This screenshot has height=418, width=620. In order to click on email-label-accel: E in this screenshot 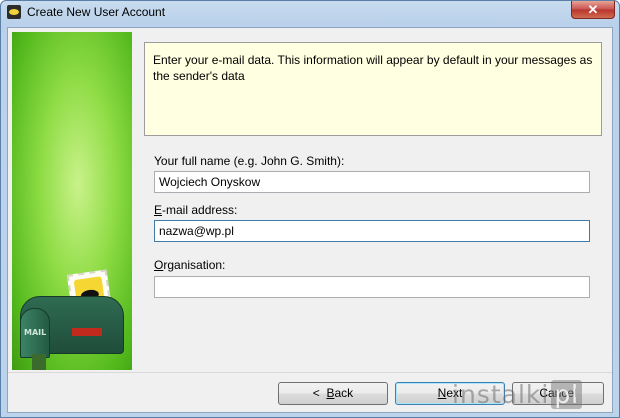, I will do `click(158, 210)`.